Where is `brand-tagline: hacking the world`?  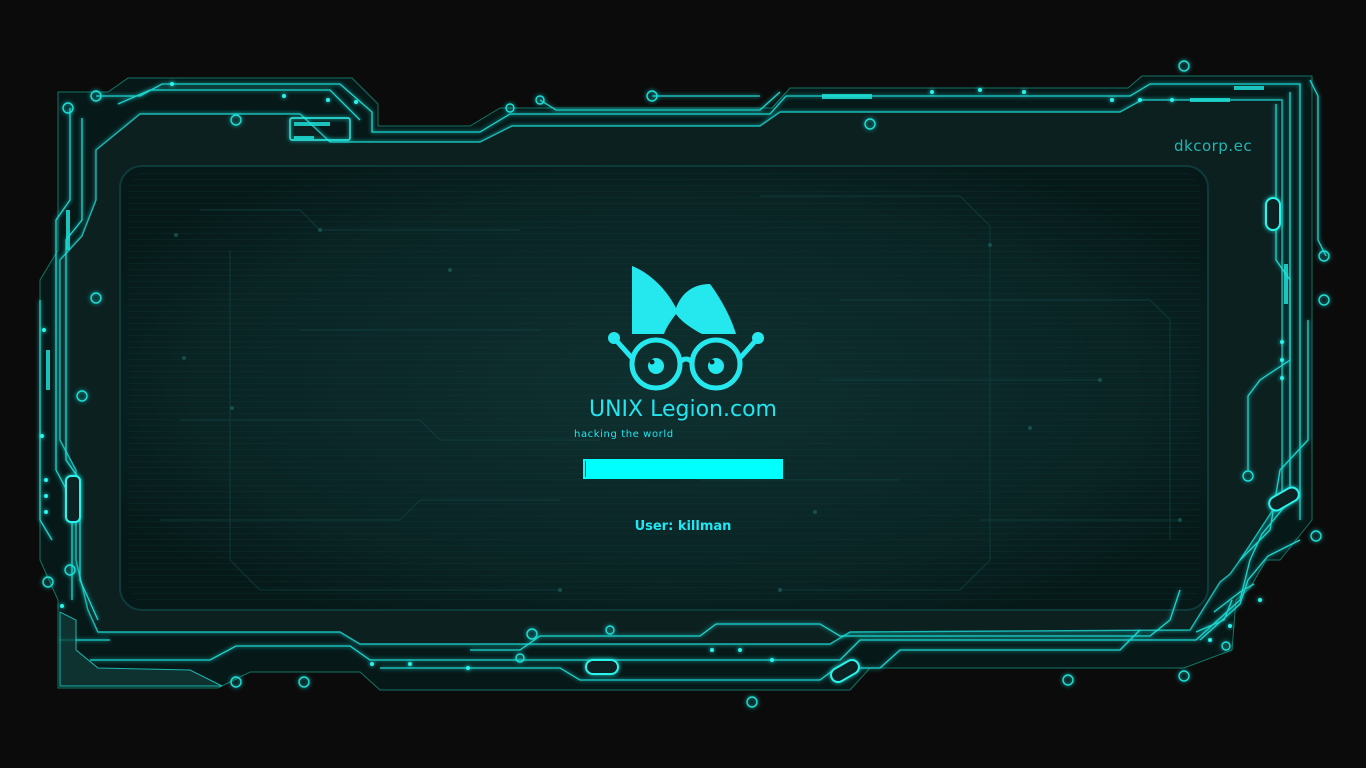
brand-tagline: hacking the world is located at coordinates (624, 434).